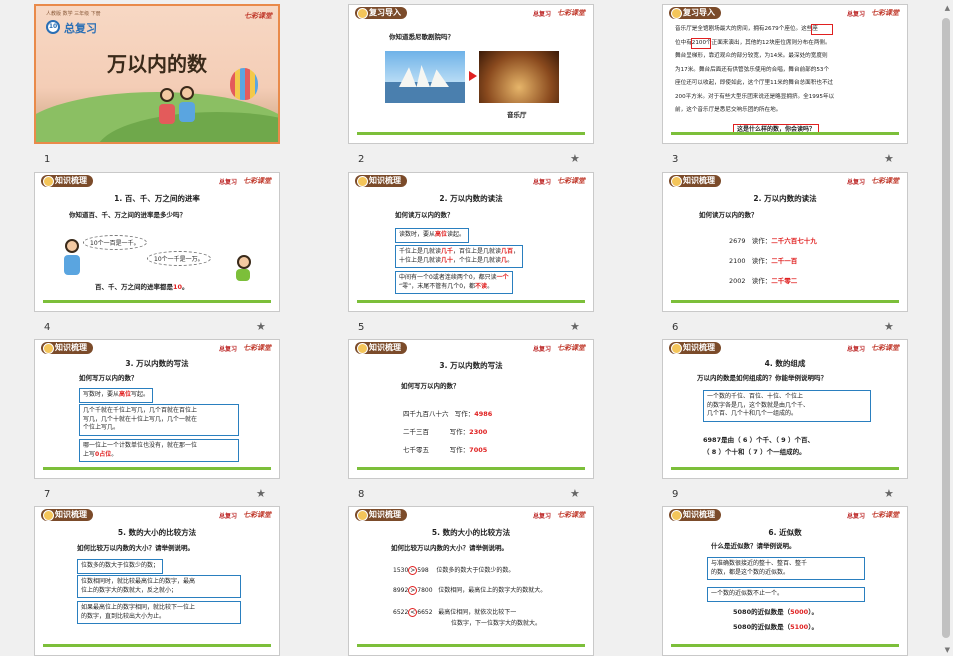 The width and height of the screenshot is (953, 656). Describe the element at coordinates (754, 452) in the screenshot. I see `example-text: （ 8 ）个十和（ 7 ）个一组成的。` at that location.